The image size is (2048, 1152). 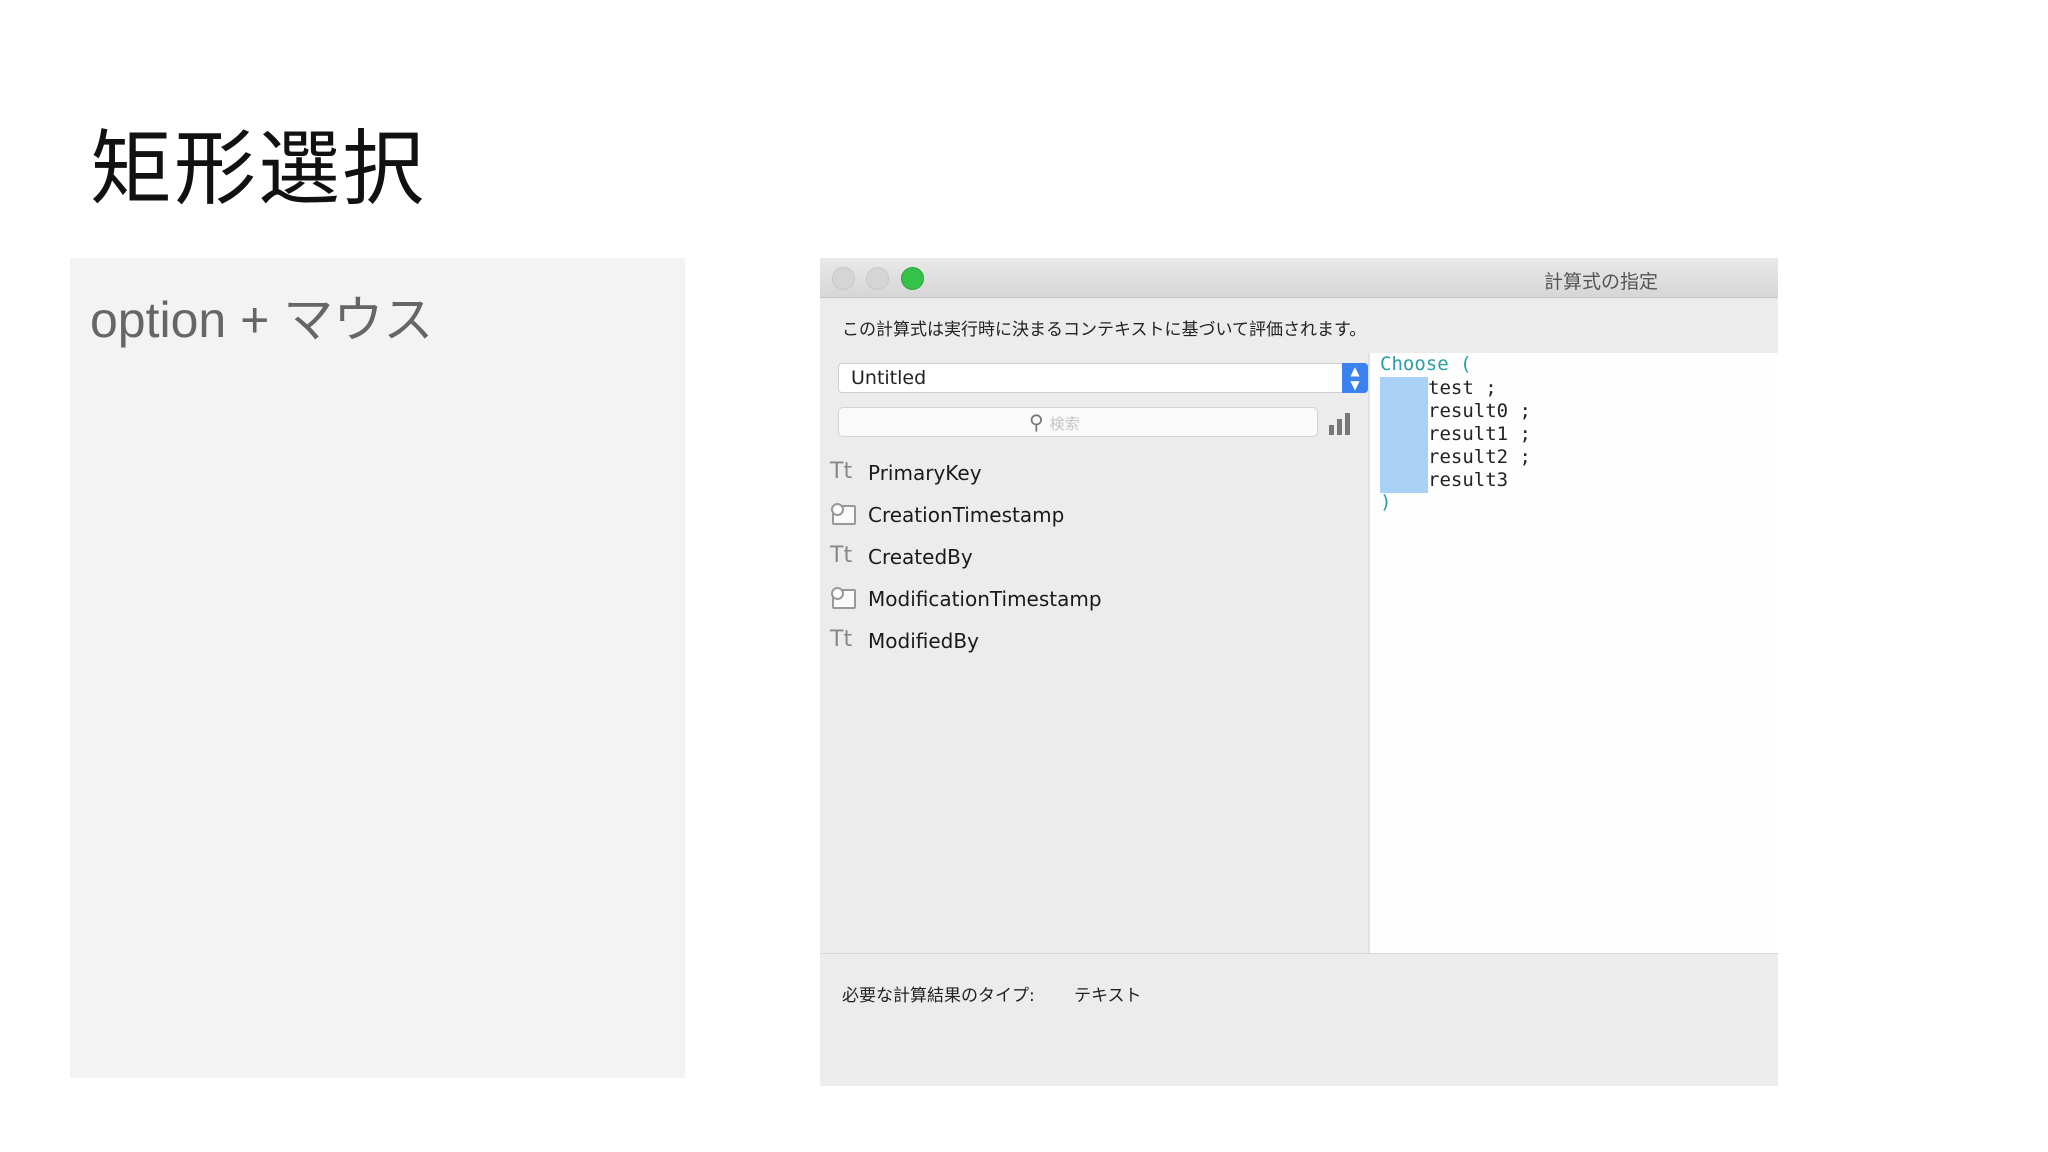 What do you see at coordinates (1064, 424) in the screenshot?
I see `search-placeholder: 検索` at bounding box center [1064, 424].